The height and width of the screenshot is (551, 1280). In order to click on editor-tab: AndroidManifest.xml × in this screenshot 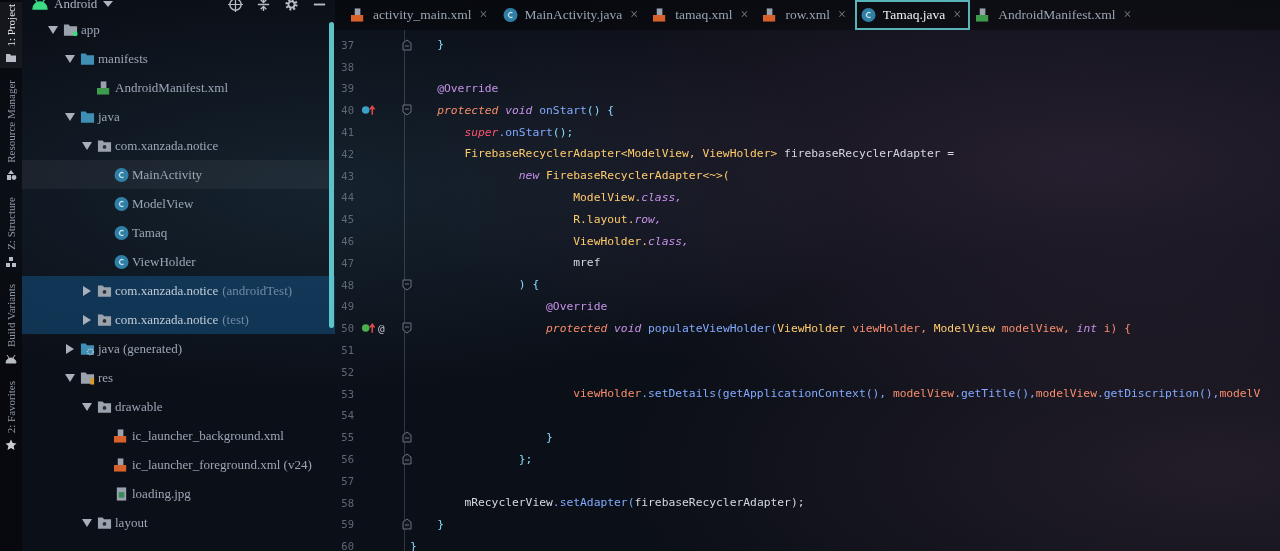, I will do `click(1055, 15)`.